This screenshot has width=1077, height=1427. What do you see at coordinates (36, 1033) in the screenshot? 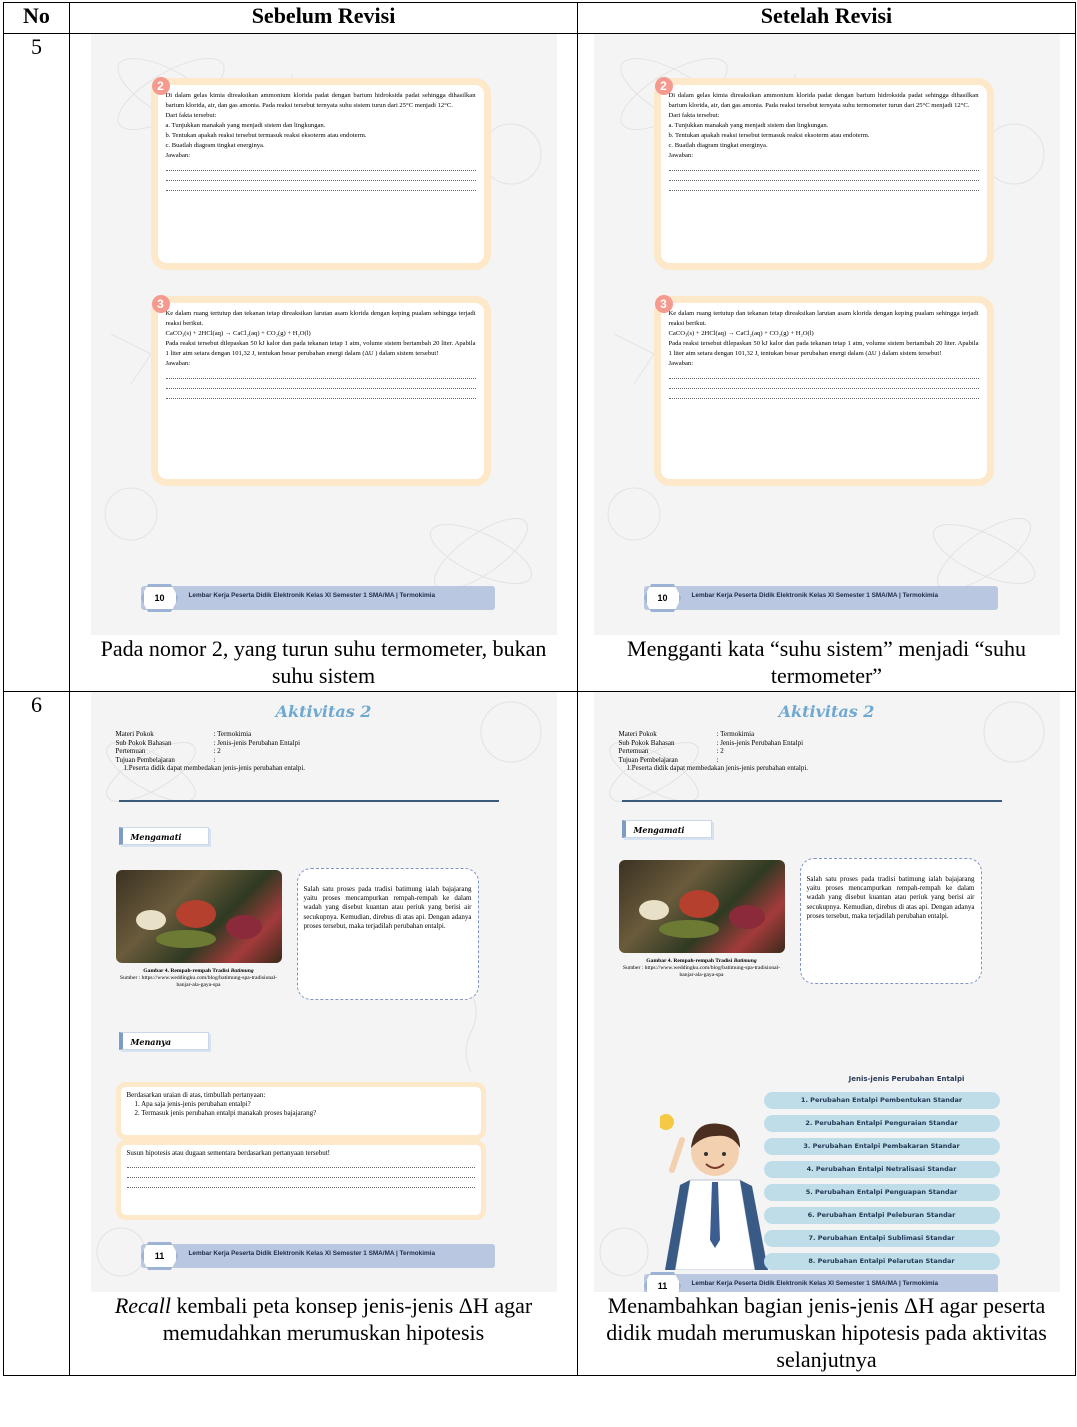
I see `row-number: 6` at bounding box center [36, 1033].